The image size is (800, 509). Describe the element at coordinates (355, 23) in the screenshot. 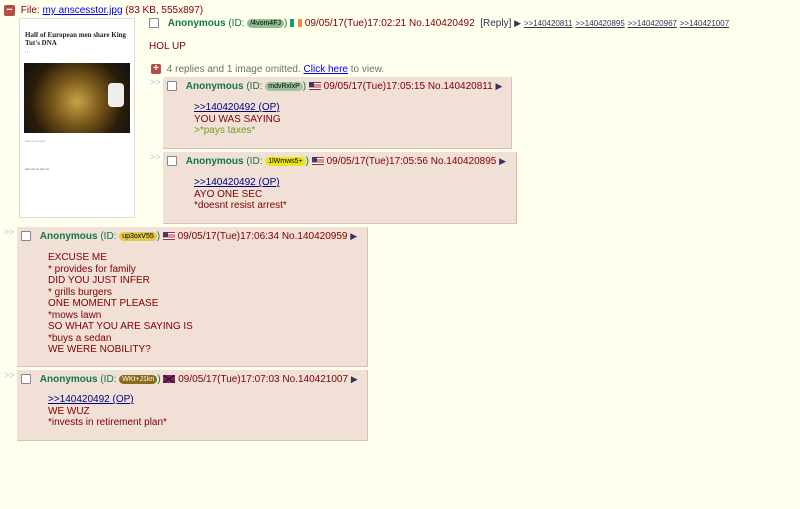

I see `op-datetime: 09/05/17(Tue)17:02:21` at that location.